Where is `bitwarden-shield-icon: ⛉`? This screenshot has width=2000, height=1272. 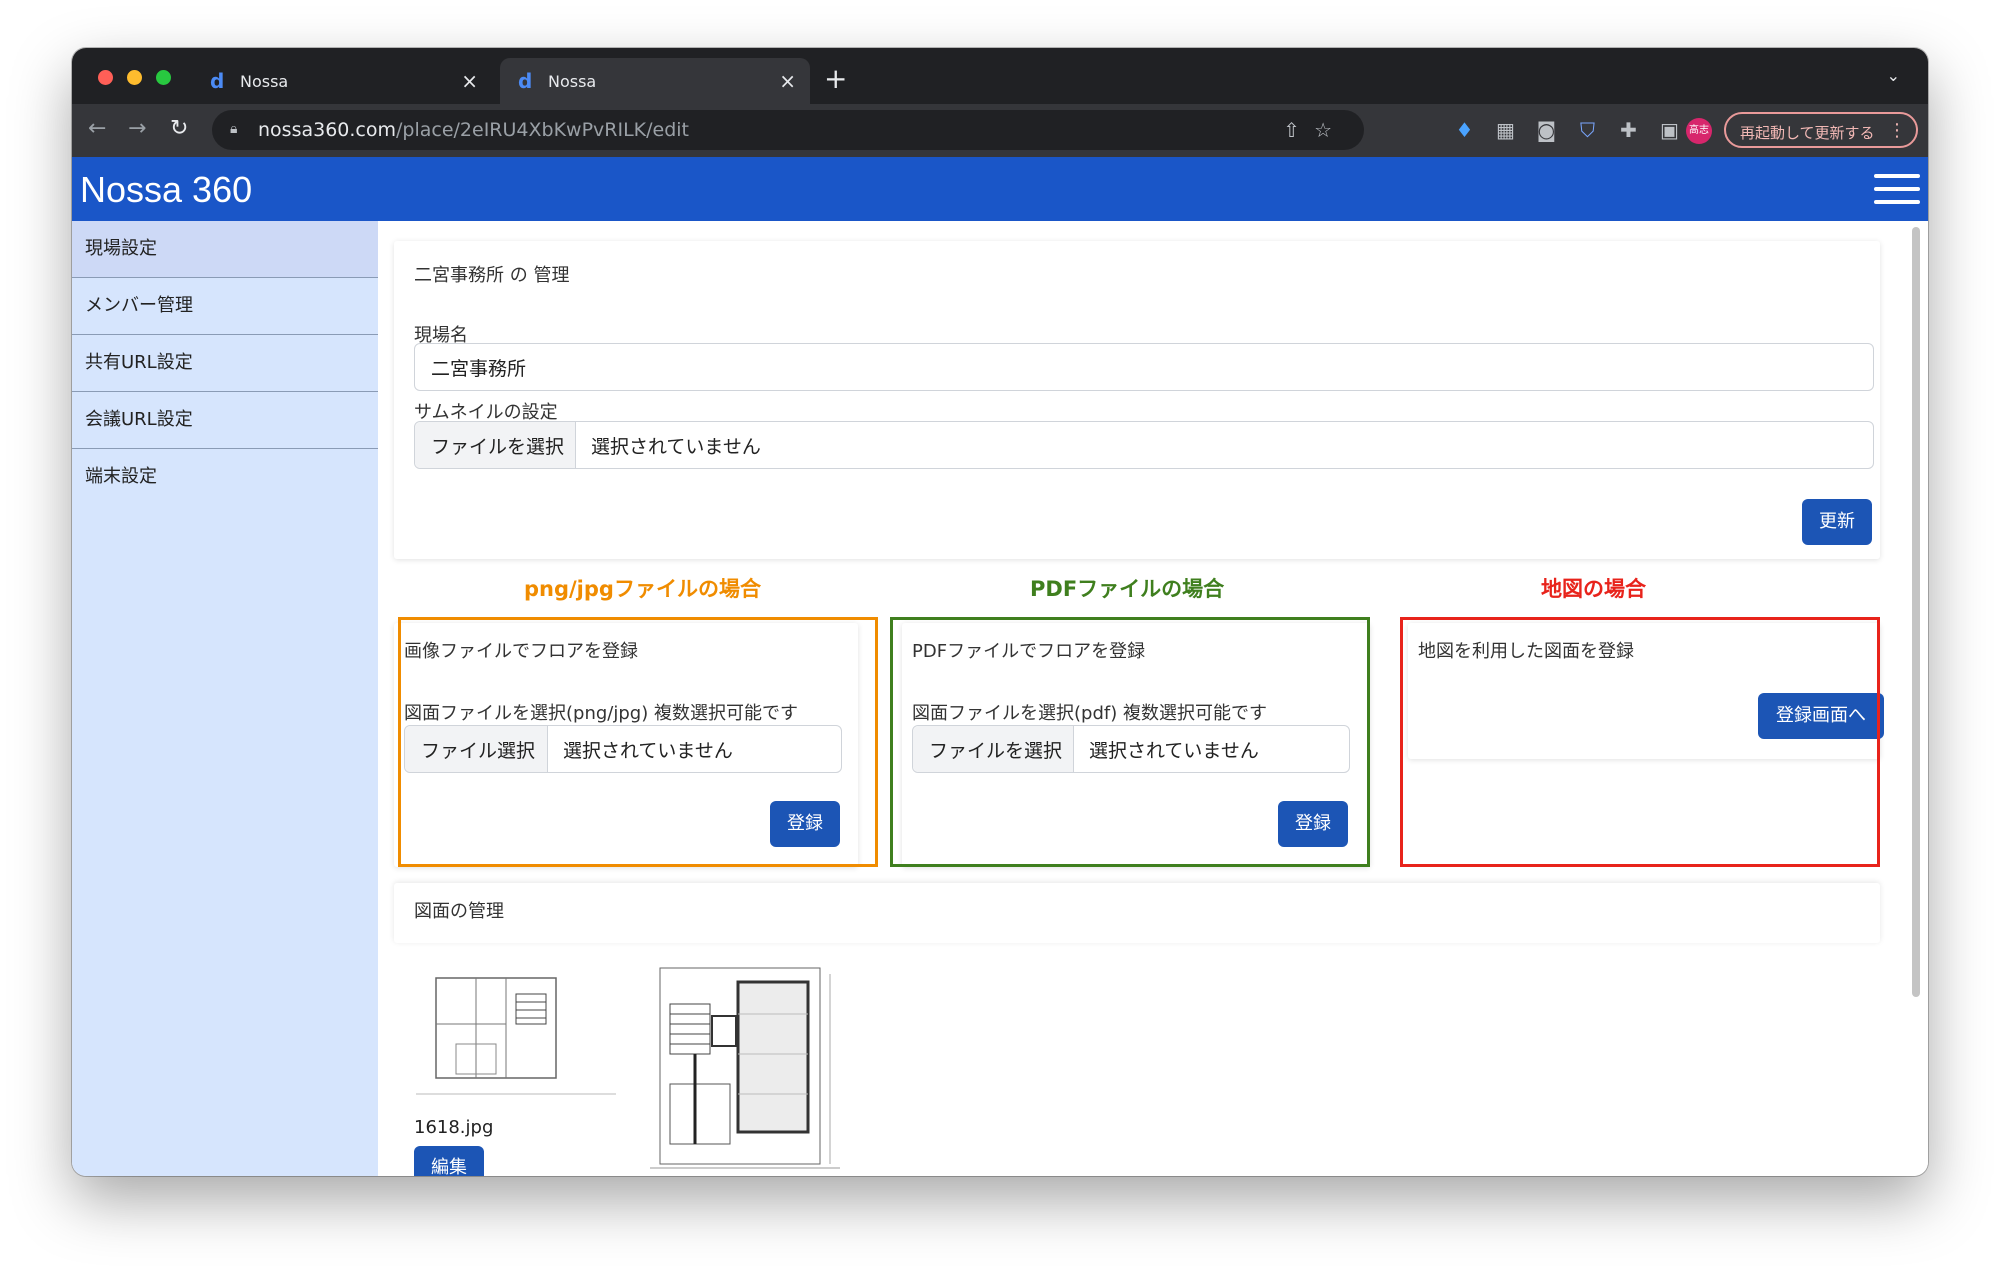 bitwarden-shield-icon: ⛉ is located at coordinates (1587, 130).